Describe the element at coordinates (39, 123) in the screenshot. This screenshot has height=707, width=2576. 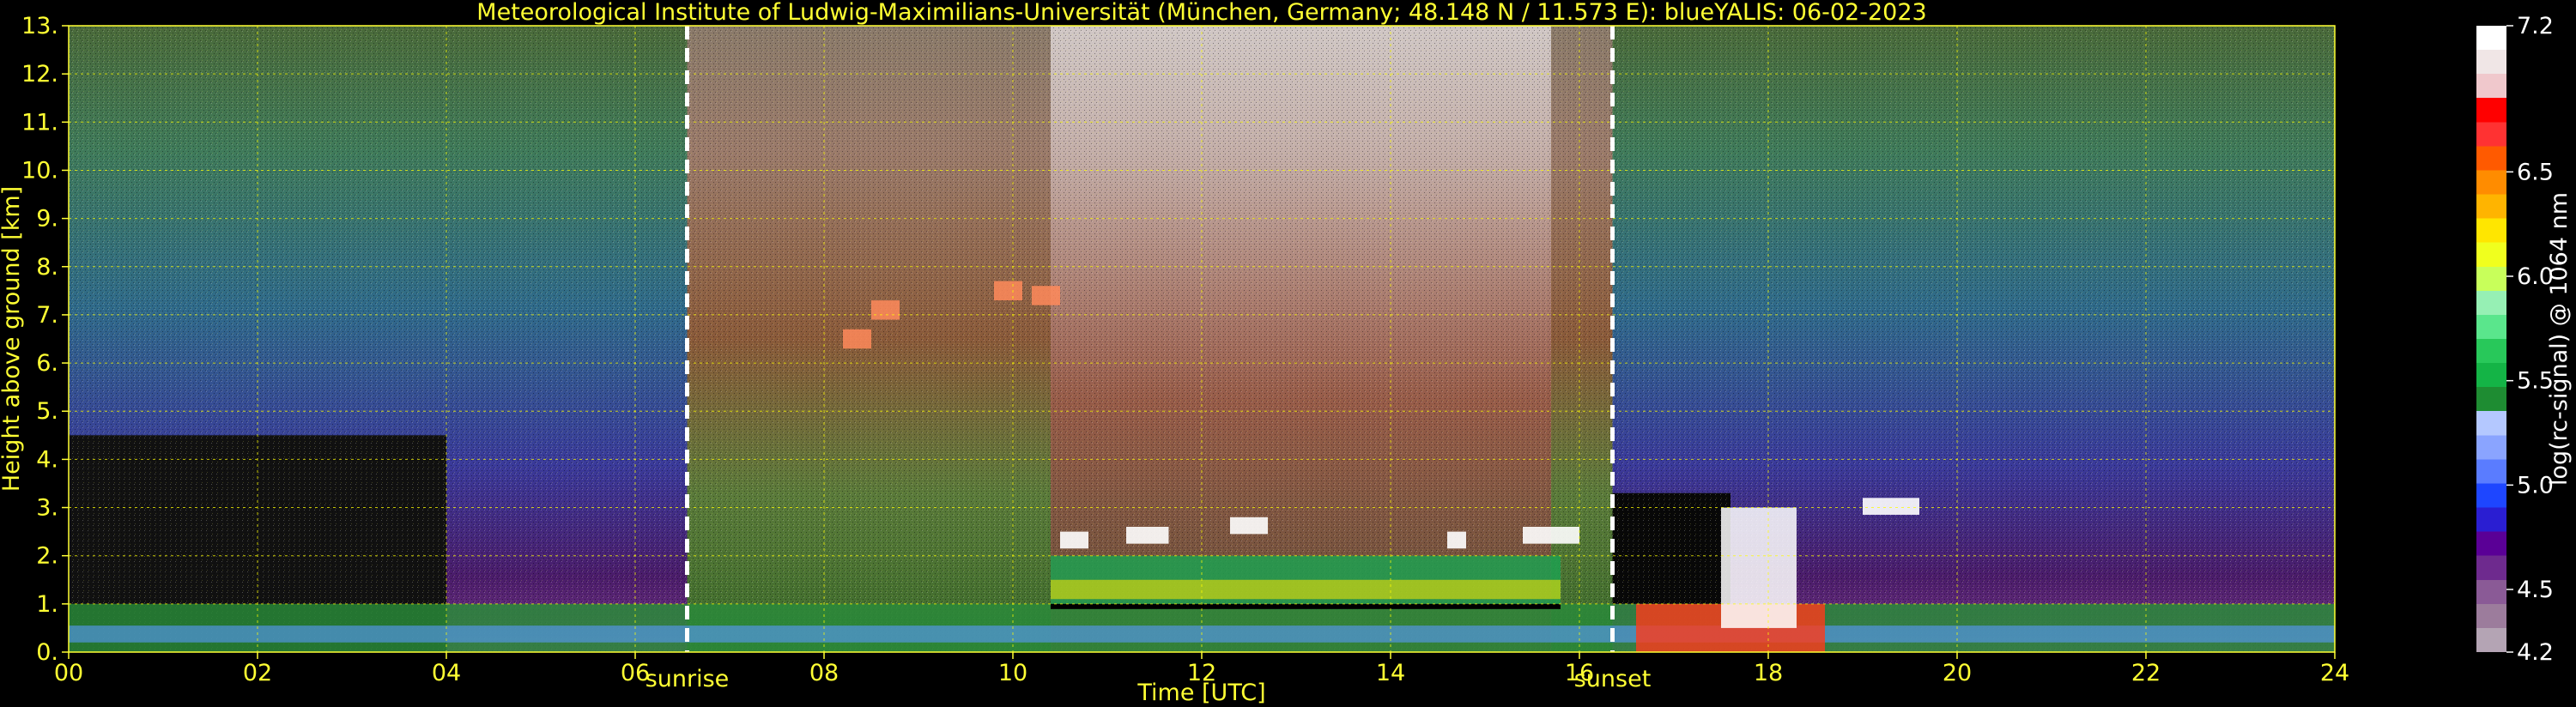
I see `y-tick-label: 11.` at that location.